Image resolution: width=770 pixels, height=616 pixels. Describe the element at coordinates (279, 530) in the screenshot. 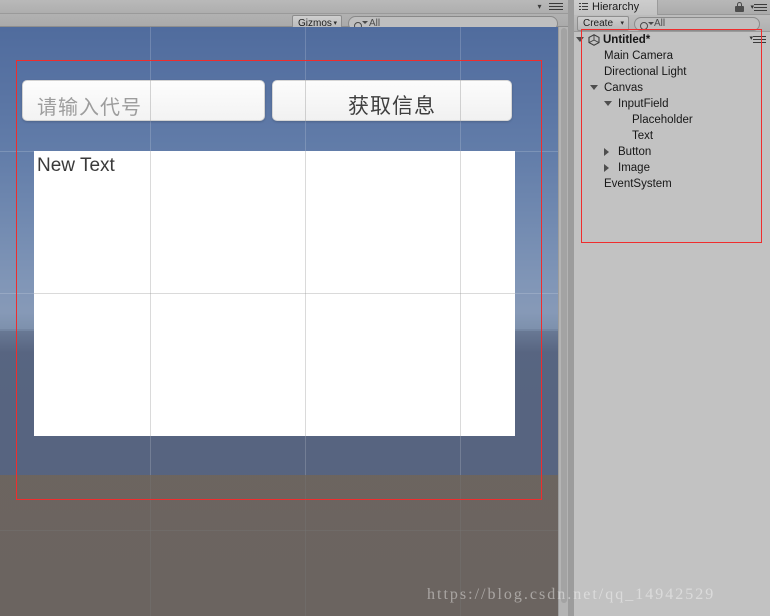

I see `ground-grid-line-h1` at that location.